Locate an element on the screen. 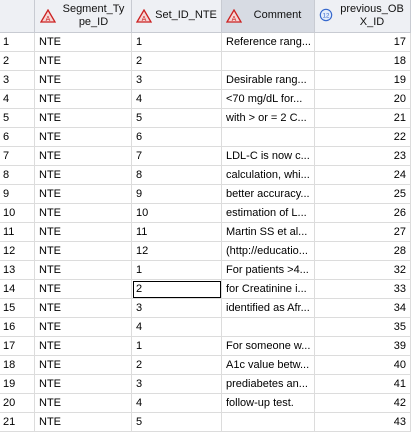  column-header-previous-obx-id: 12 previous_OB X_ID is located at coordinates (363, 16).